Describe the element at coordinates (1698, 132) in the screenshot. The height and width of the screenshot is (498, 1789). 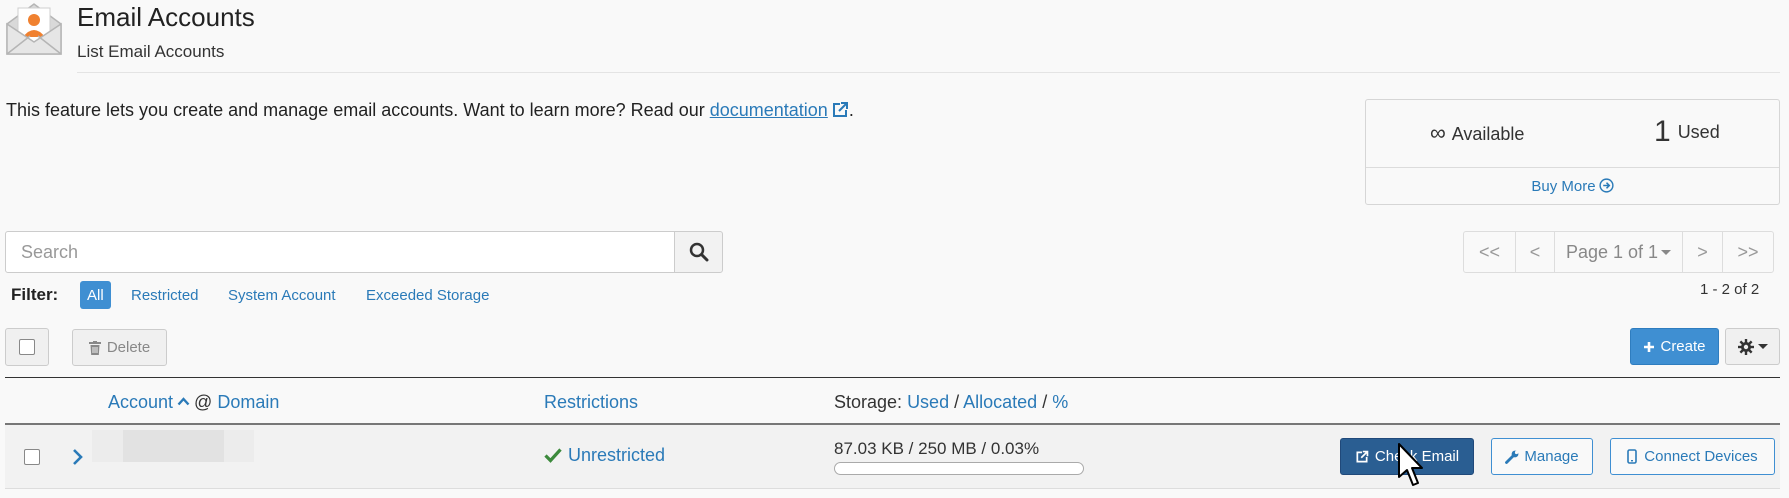
I see `used-label: Used` at that location.